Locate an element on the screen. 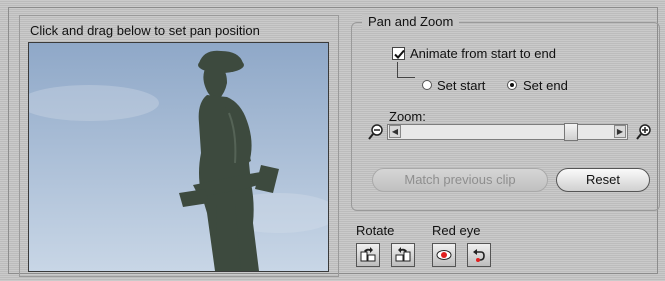 The height and width of the screenshot is (281, 665). animate-checkbox is located at coordinates (398, 53).